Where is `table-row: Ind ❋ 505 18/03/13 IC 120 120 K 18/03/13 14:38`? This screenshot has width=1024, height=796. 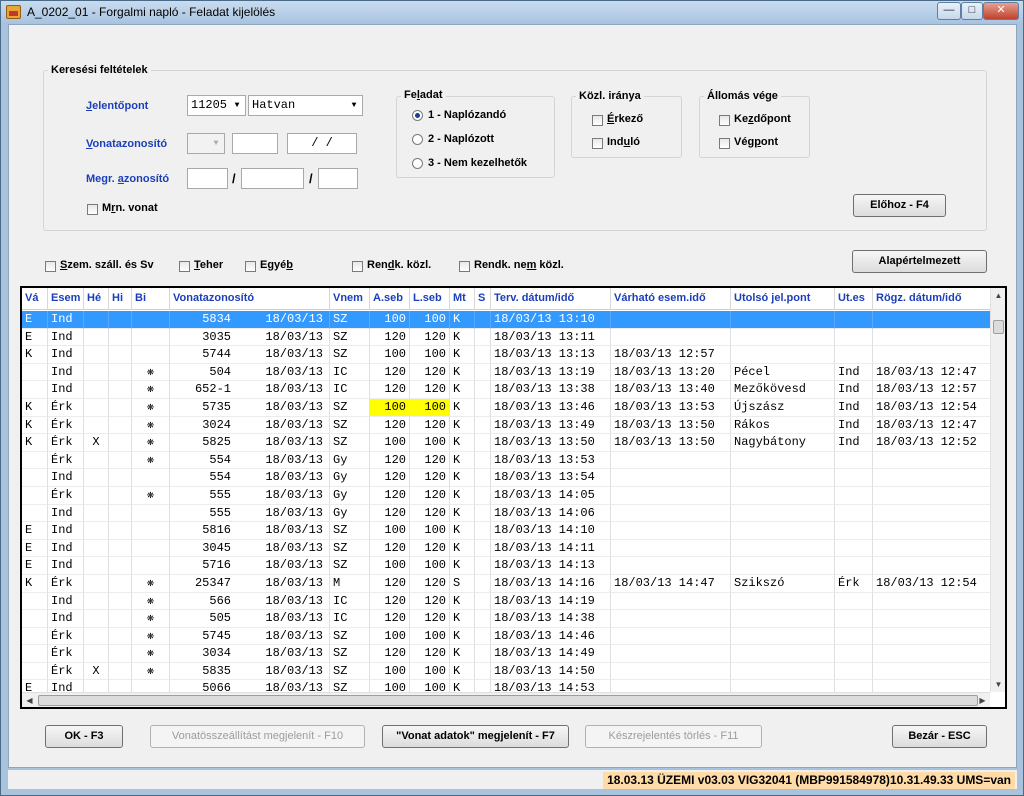
table-row: Ind ❋ 505 18/03/13 IC 120 120 K 18/03/13 14:38 is located at coordinates (506, 619).